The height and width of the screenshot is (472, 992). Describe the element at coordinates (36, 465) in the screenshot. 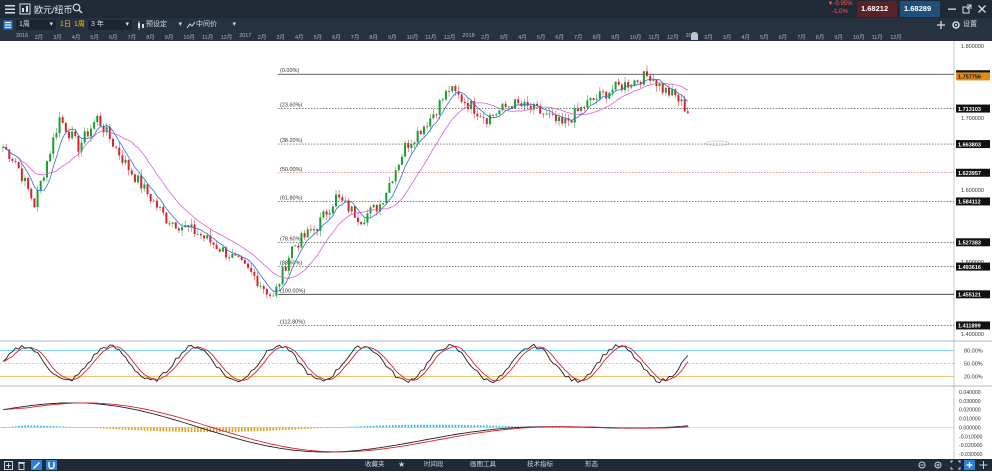

I see `pencil-icon` at that location.